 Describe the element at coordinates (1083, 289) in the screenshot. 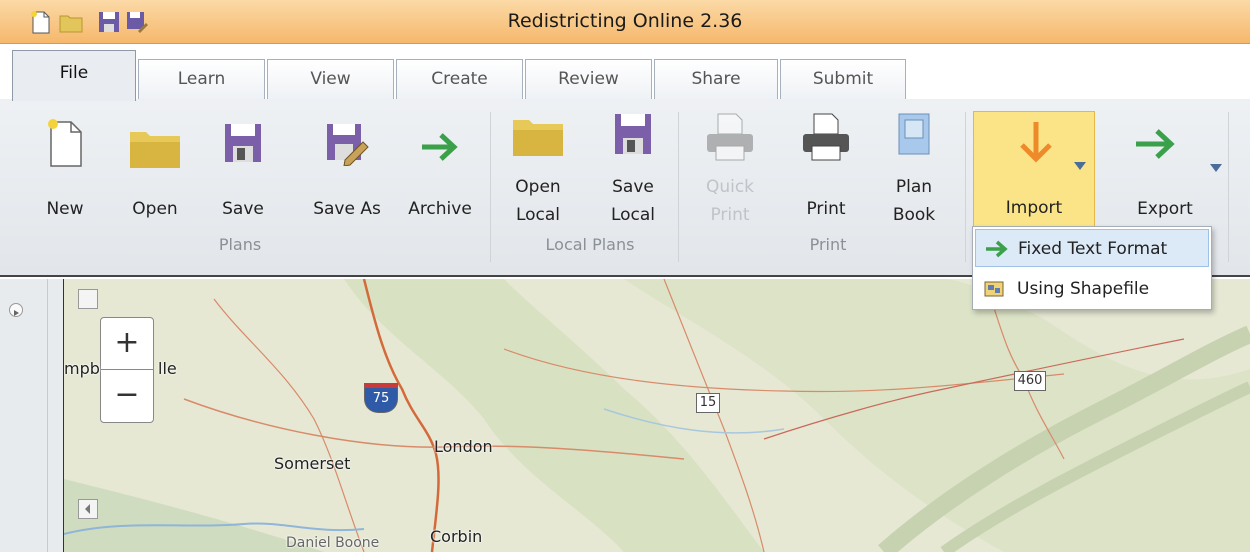

I see `menu-item-label: Using Shapefile` at that location.